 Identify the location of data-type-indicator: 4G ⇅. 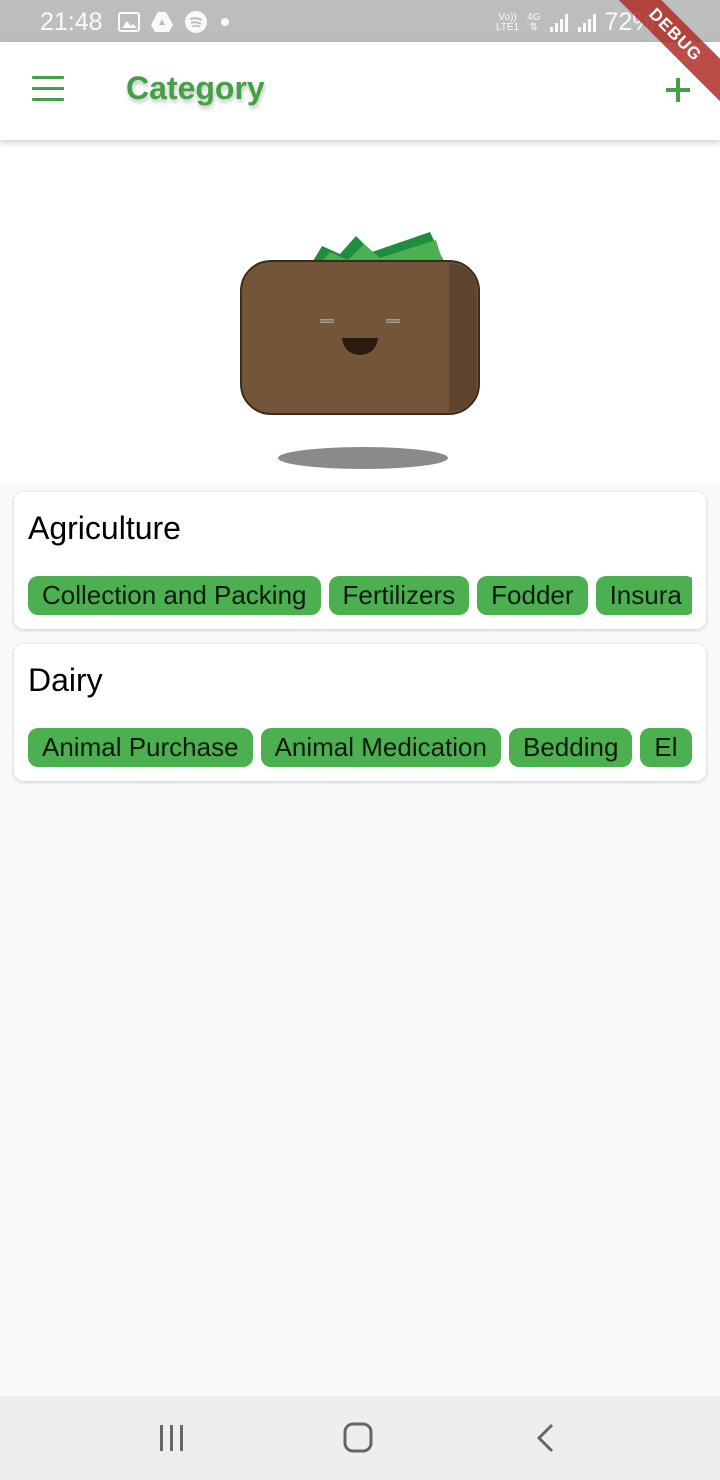
(534, 22).